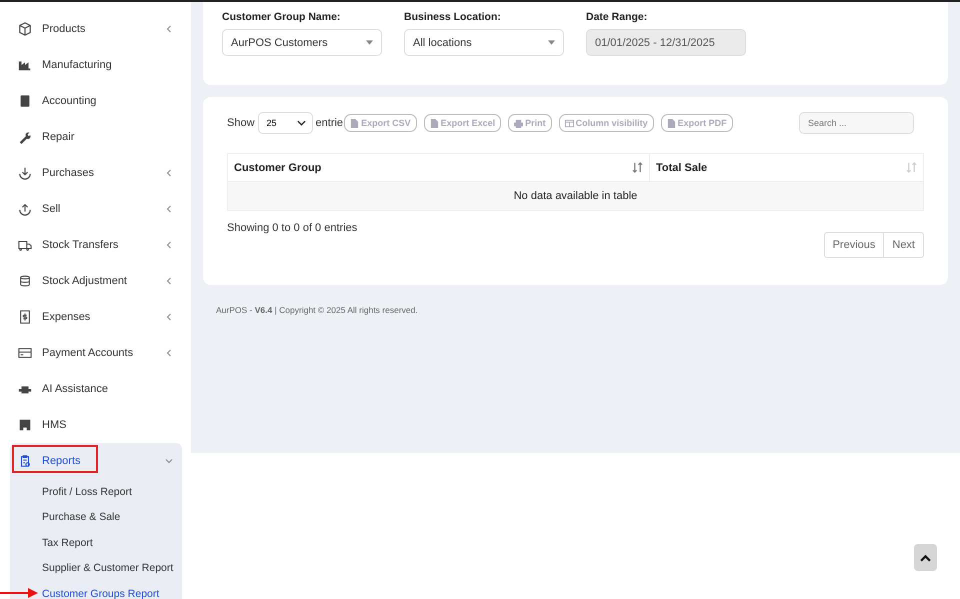 The height and width of the screenshot is (599, 960). What do you see at coordinates (96, 281) in the screenshot?
I see `nav-item: Stock Adjustment` at bounding box center [96, 281].